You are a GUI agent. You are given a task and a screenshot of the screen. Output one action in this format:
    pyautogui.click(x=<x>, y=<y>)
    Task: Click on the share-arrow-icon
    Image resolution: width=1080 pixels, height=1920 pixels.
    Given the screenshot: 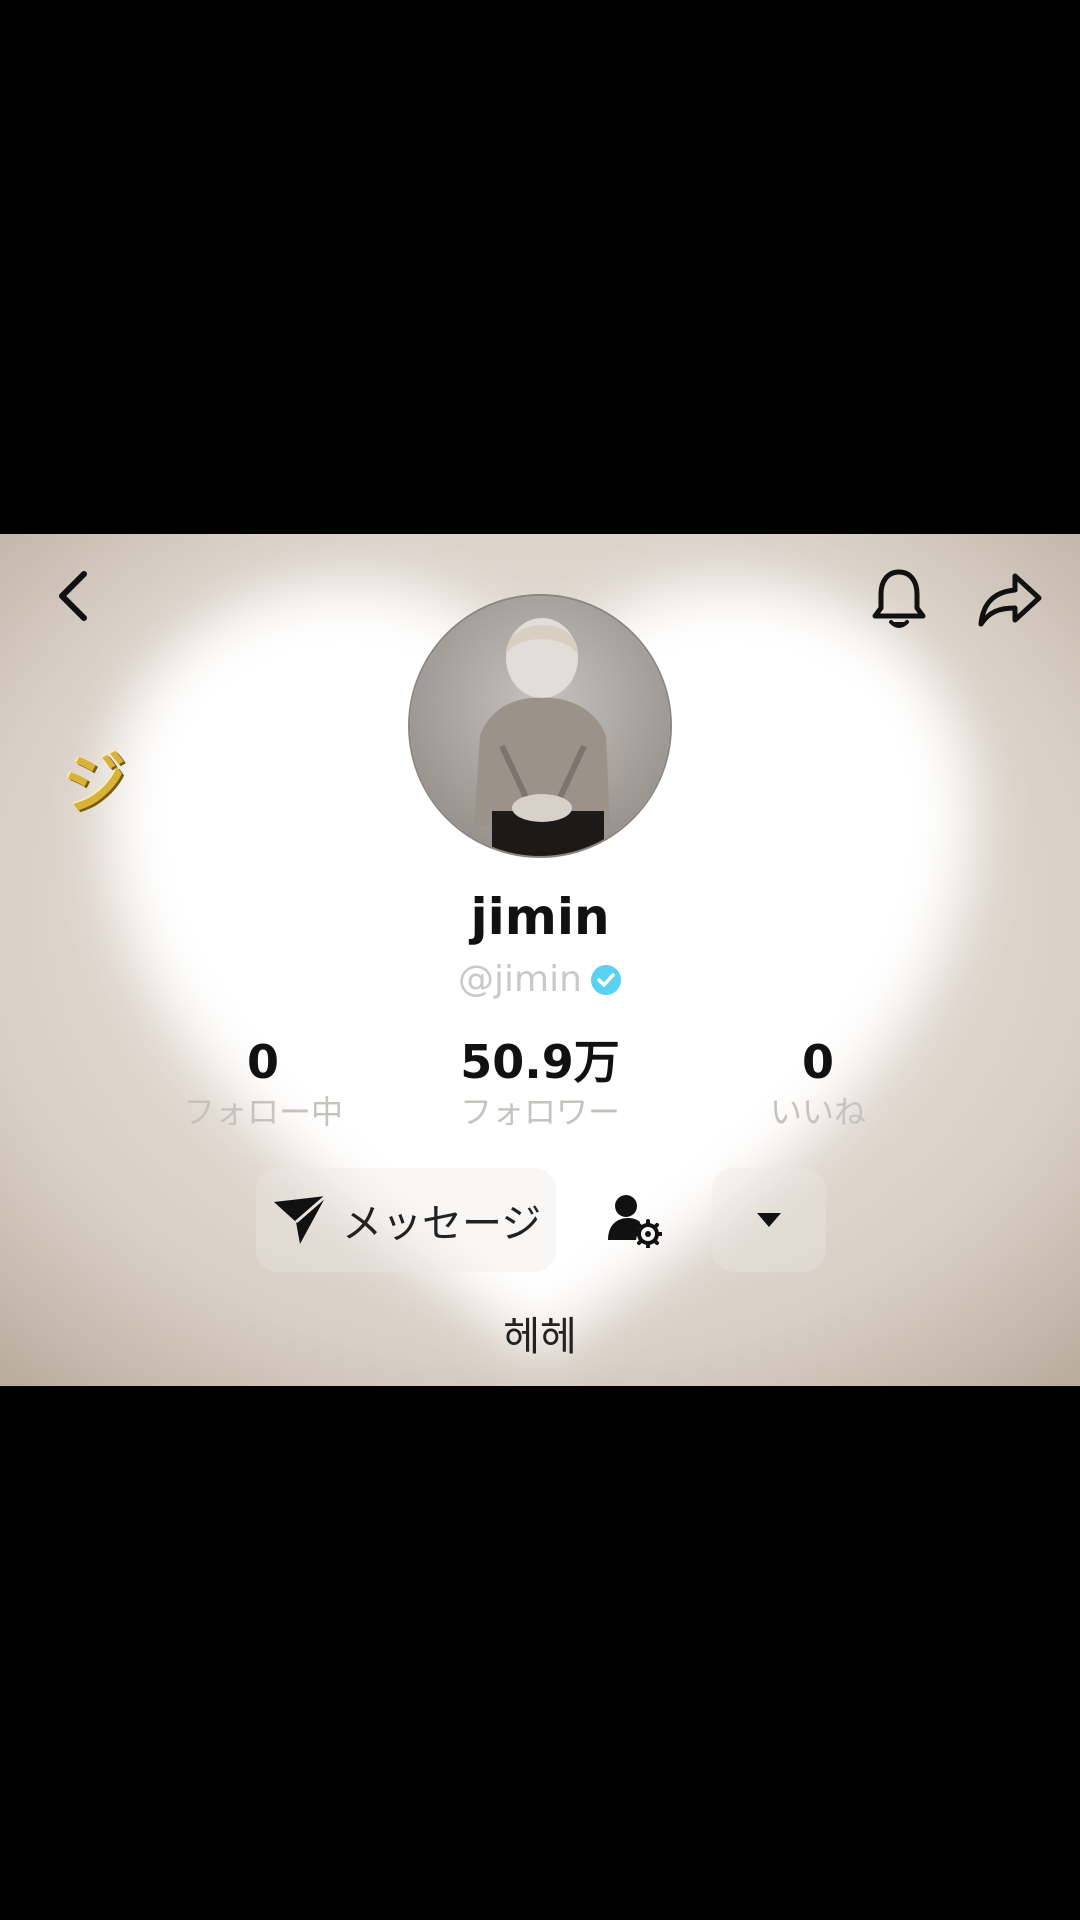 What is the action you would take?
    pyautogui.click(x=1010, y=600)
    